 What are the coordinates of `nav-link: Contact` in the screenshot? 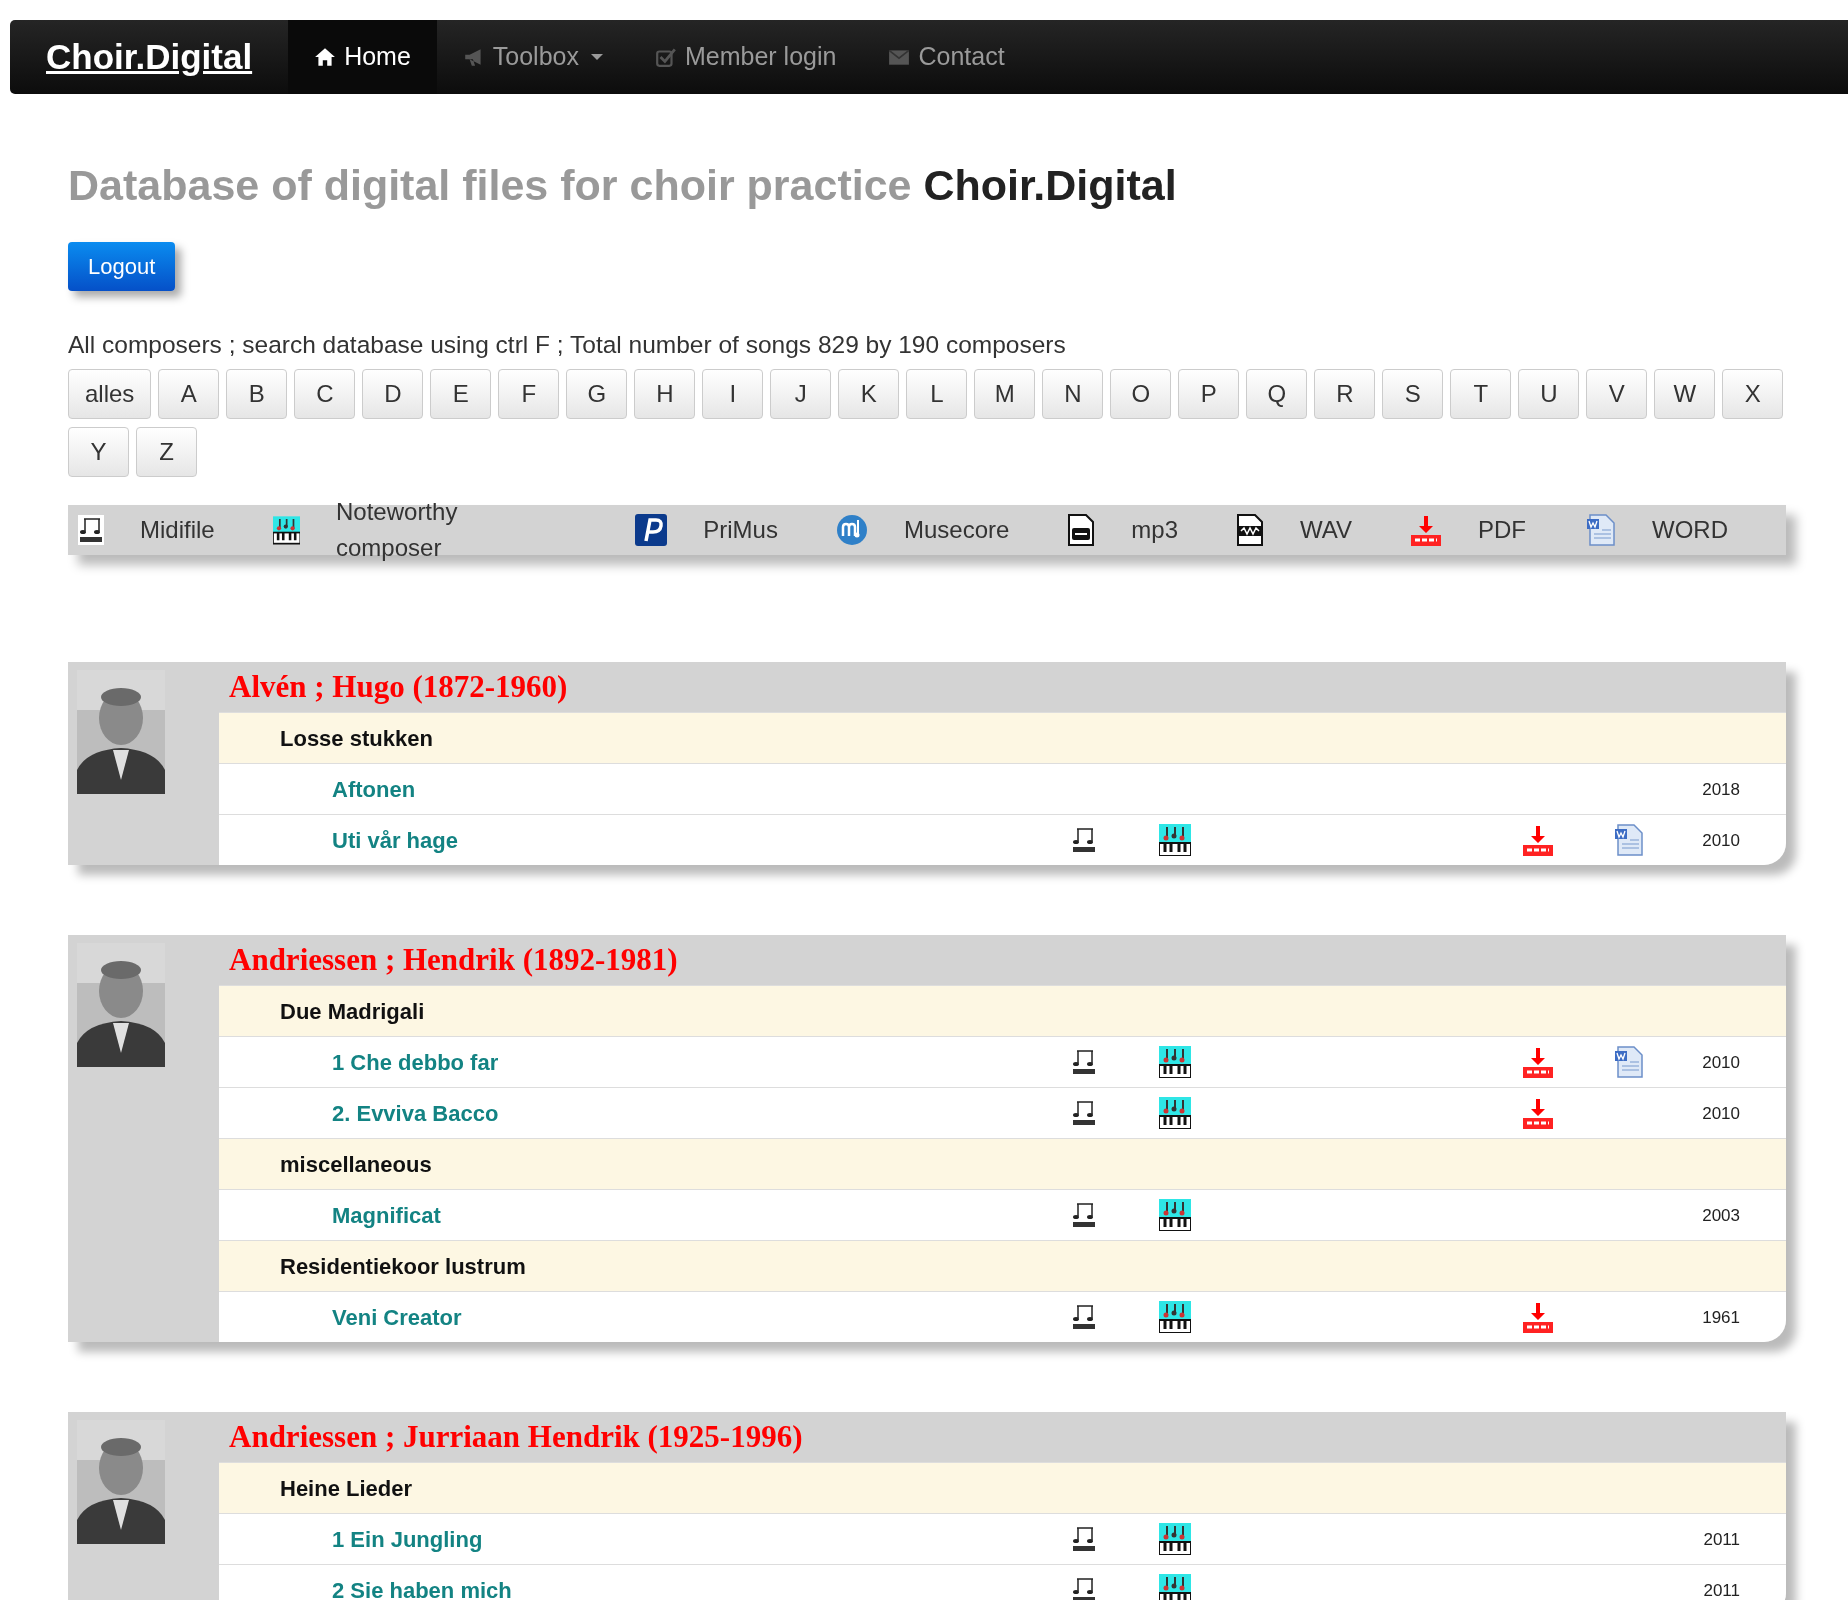 It's located at (946, 57).